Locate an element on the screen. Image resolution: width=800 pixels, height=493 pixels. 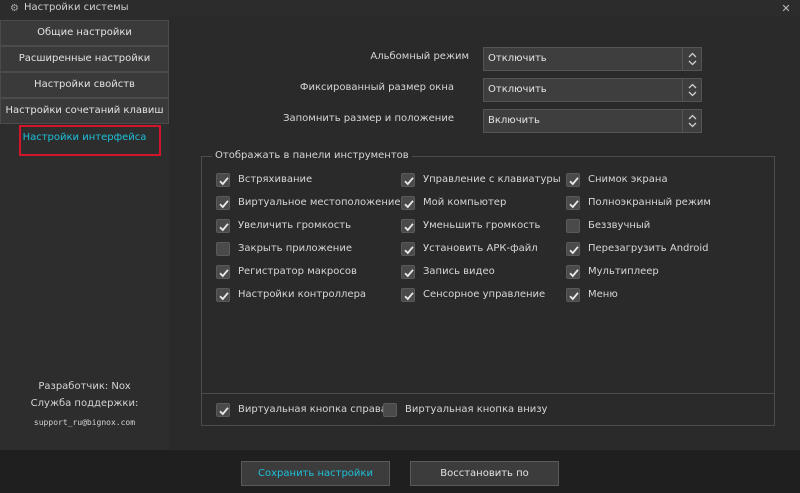
checkbox-label: Уменьшить громкость is located at coordinates (482, 225).